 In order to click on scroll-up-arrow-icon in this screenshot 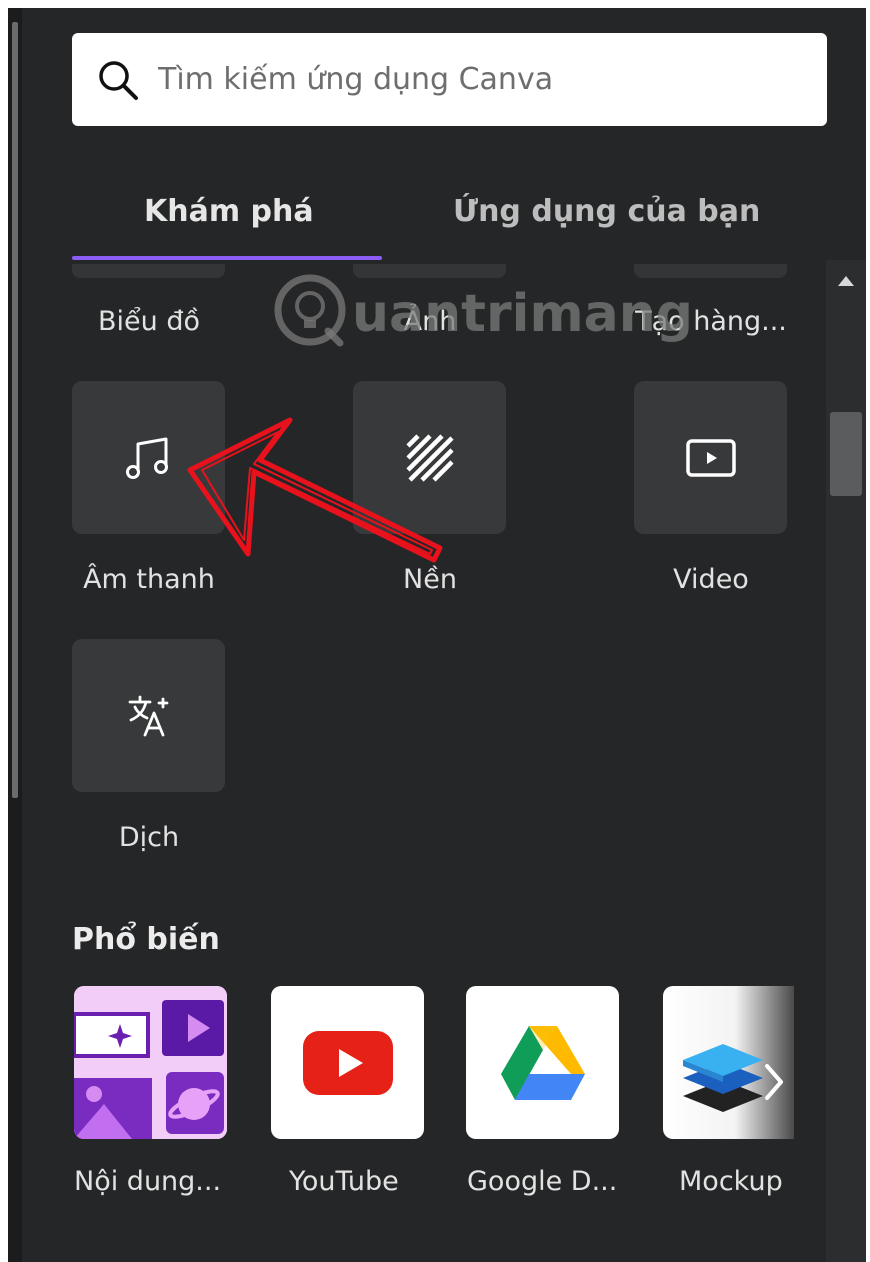, I will do `click(846, 281)`.